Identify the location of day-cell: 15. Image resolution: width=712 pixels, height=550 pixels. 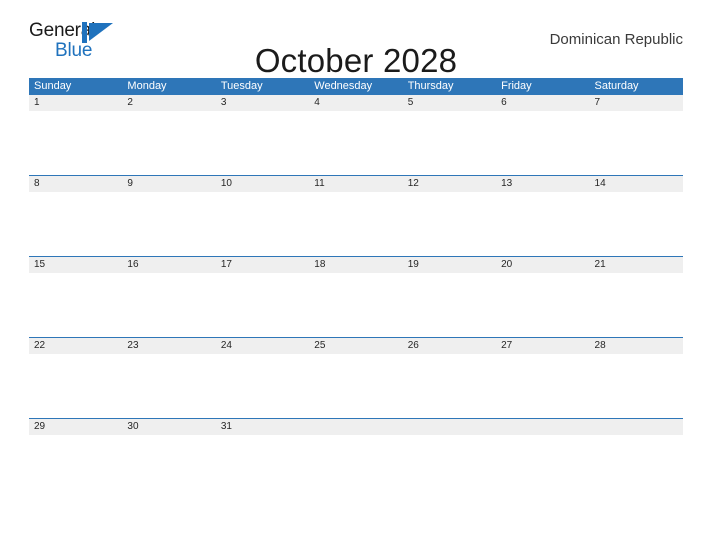
(75, 265).